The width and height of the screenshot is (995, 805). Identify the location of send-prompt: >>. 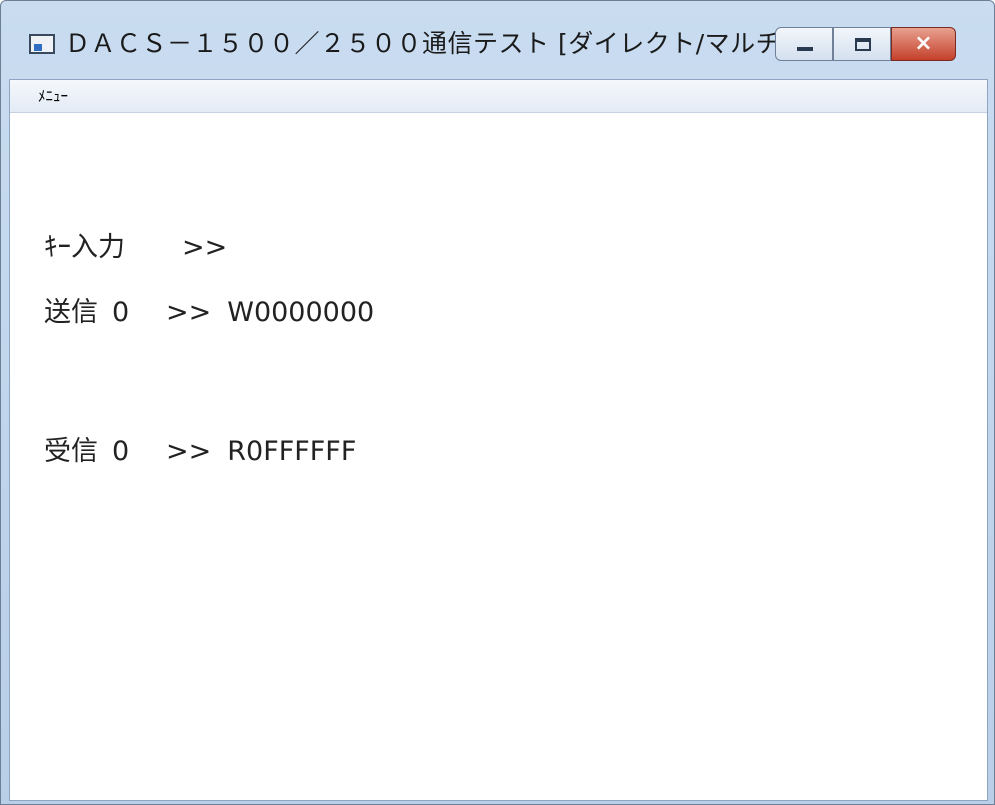
(189, 312).